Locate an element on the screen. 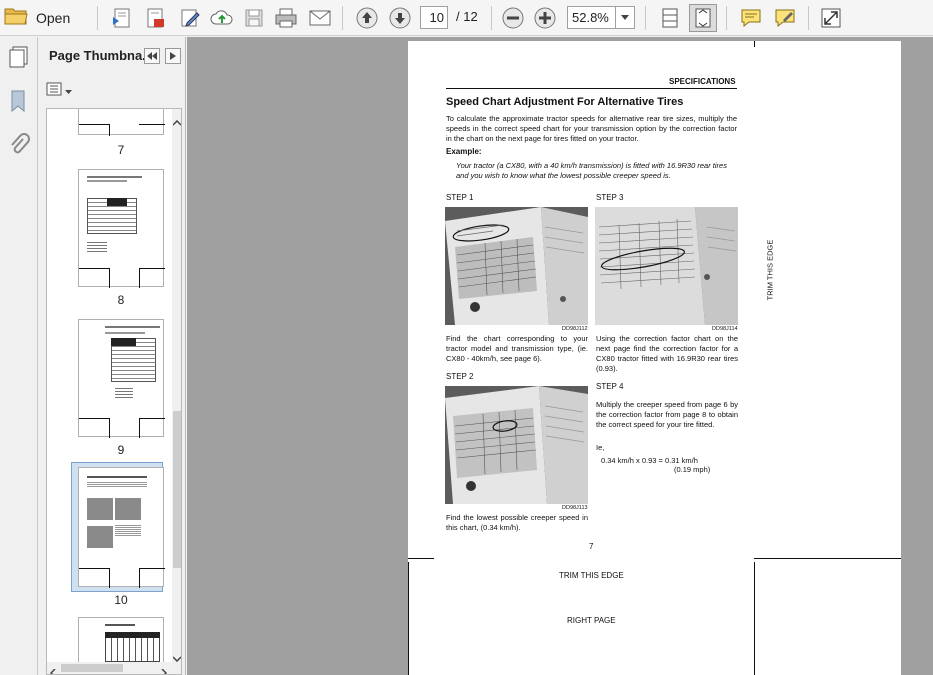 Image resolution: width=933 pixels, height=675 pixels. highlight-icon is located at coordinates (785, 18).